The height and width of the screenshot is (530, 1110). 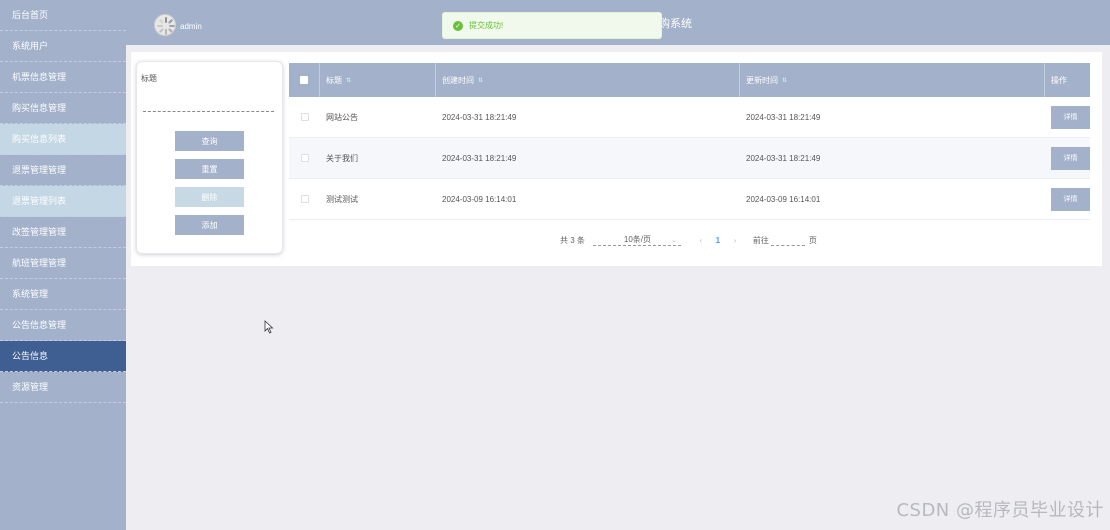 What do you see at coordinates (191, 26) in the screenshot?
I see `username: admin` at bounding box center [191, 26].